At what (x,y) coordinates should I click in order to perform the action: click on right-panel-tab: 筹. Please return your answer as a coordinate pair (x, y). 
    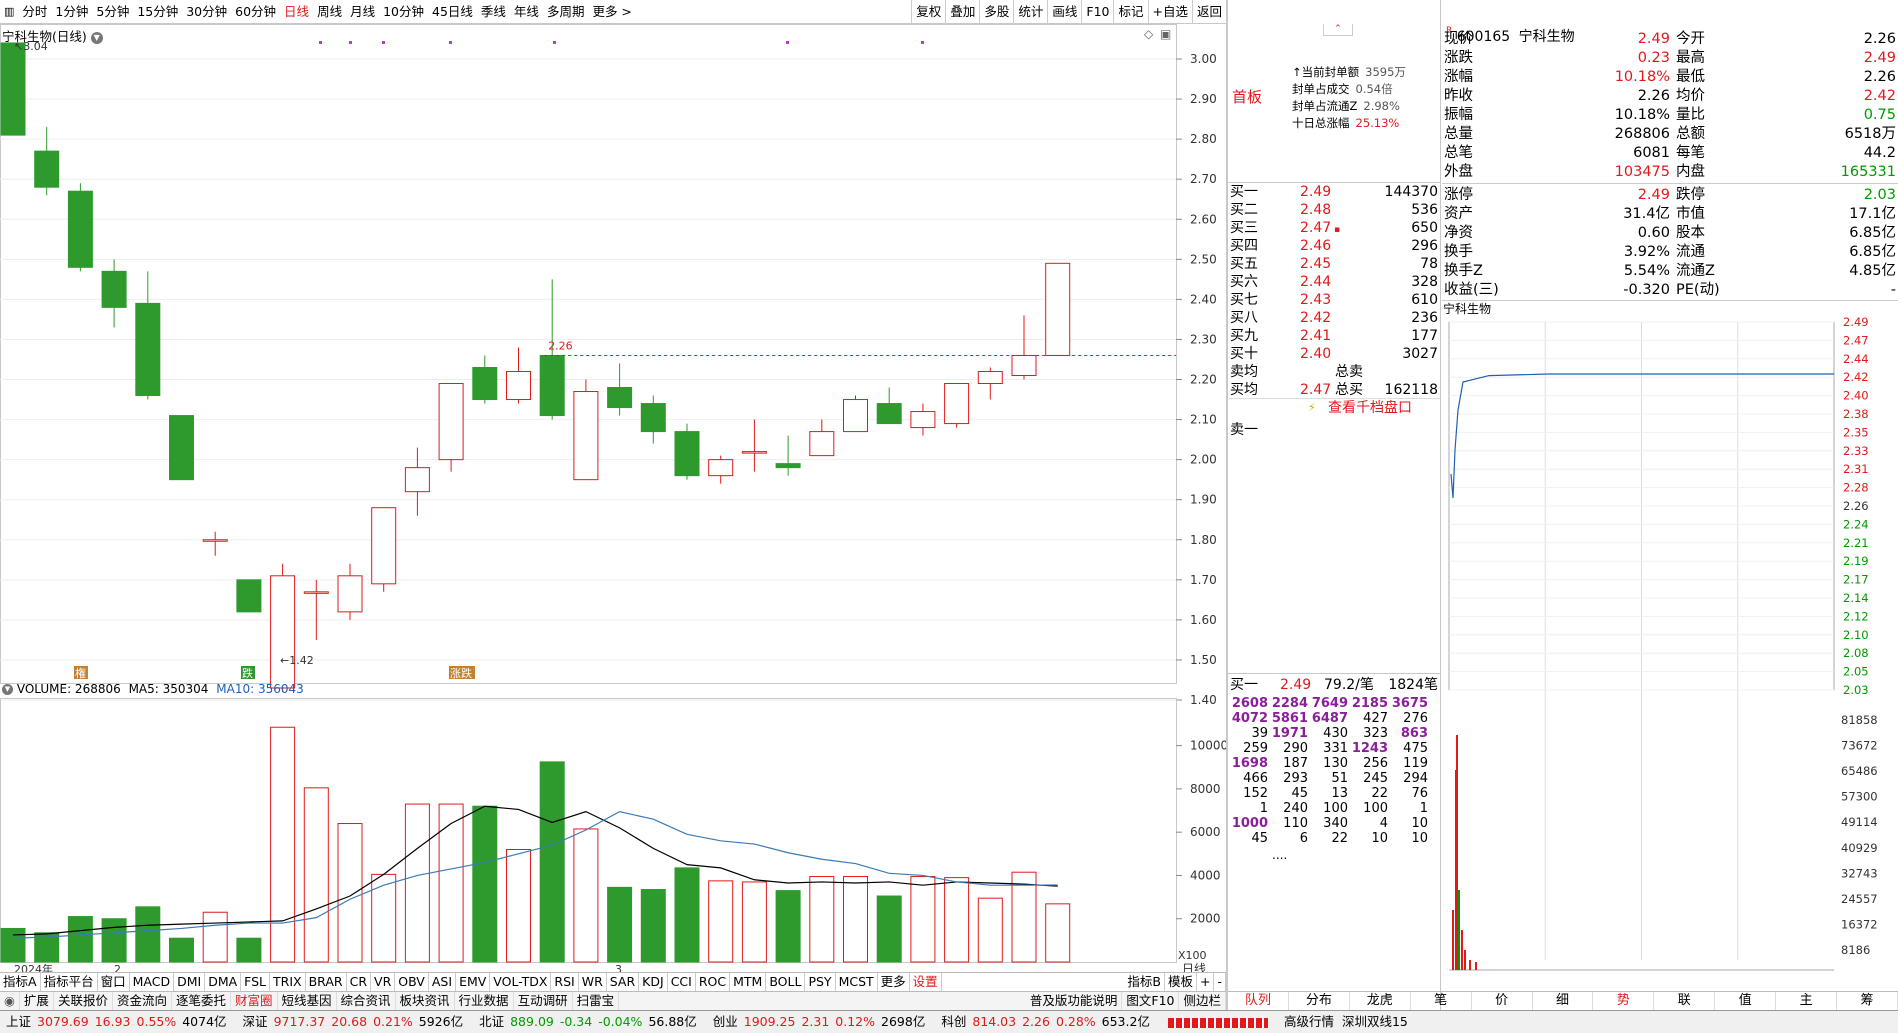
    Looking at the image, I should click on (1867, 1001).